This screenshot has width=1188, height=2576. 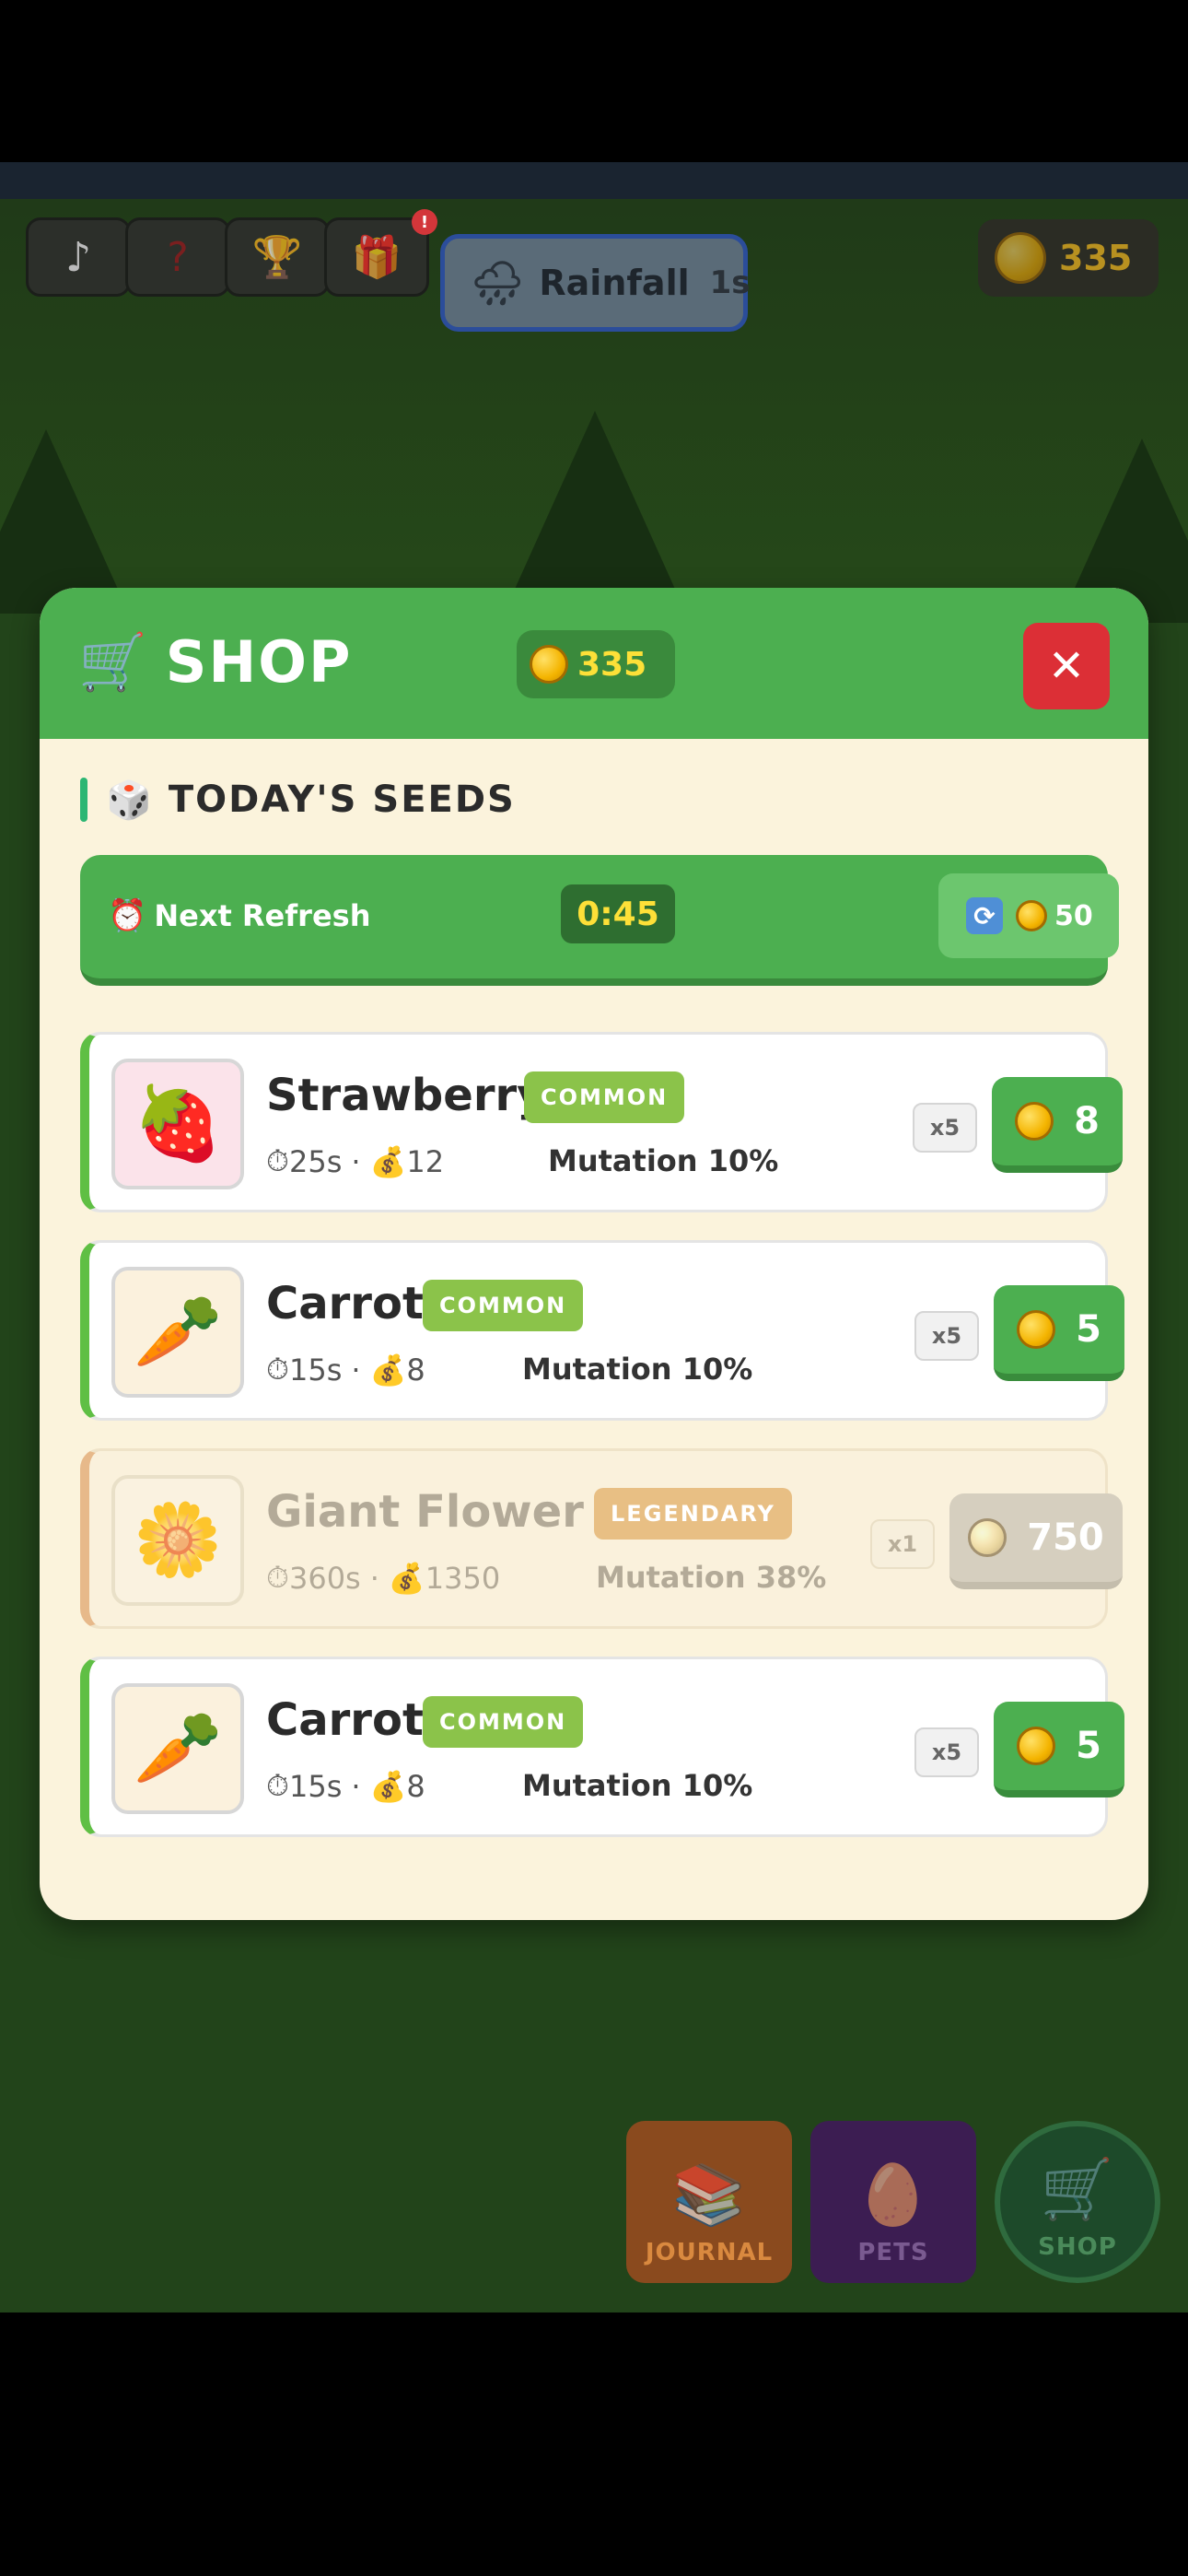 I want to click on dock-pets-label: PETS, so click(x=893, y=2252).